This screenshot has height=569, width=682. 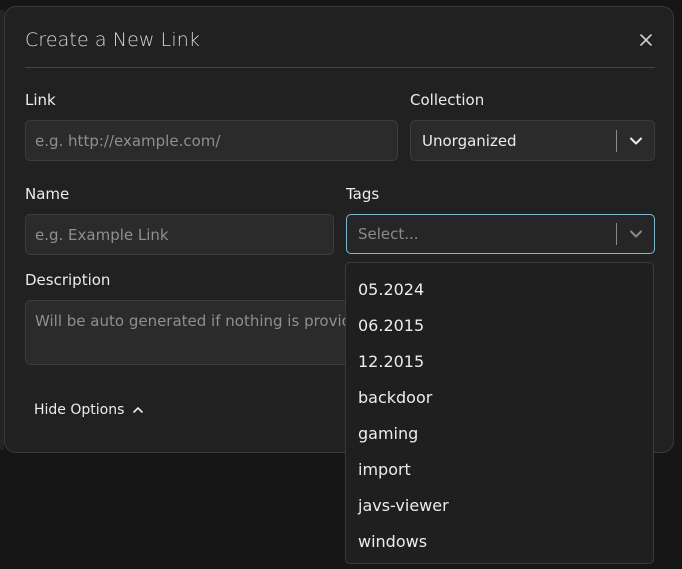 I want to click on name-input: e.g. Example Link, so click(x=179, y=234).